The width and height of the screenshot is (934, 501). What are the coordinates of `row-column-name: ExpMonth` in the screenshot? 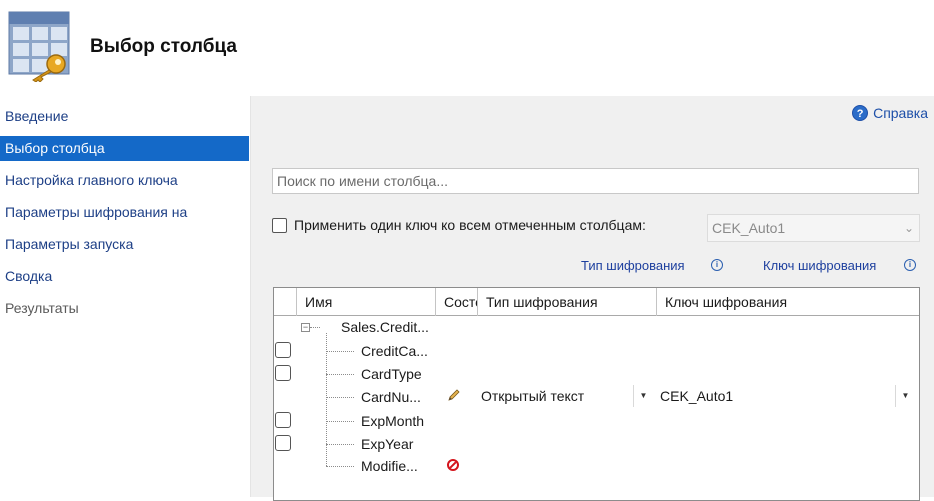 It's located at (393, 421).